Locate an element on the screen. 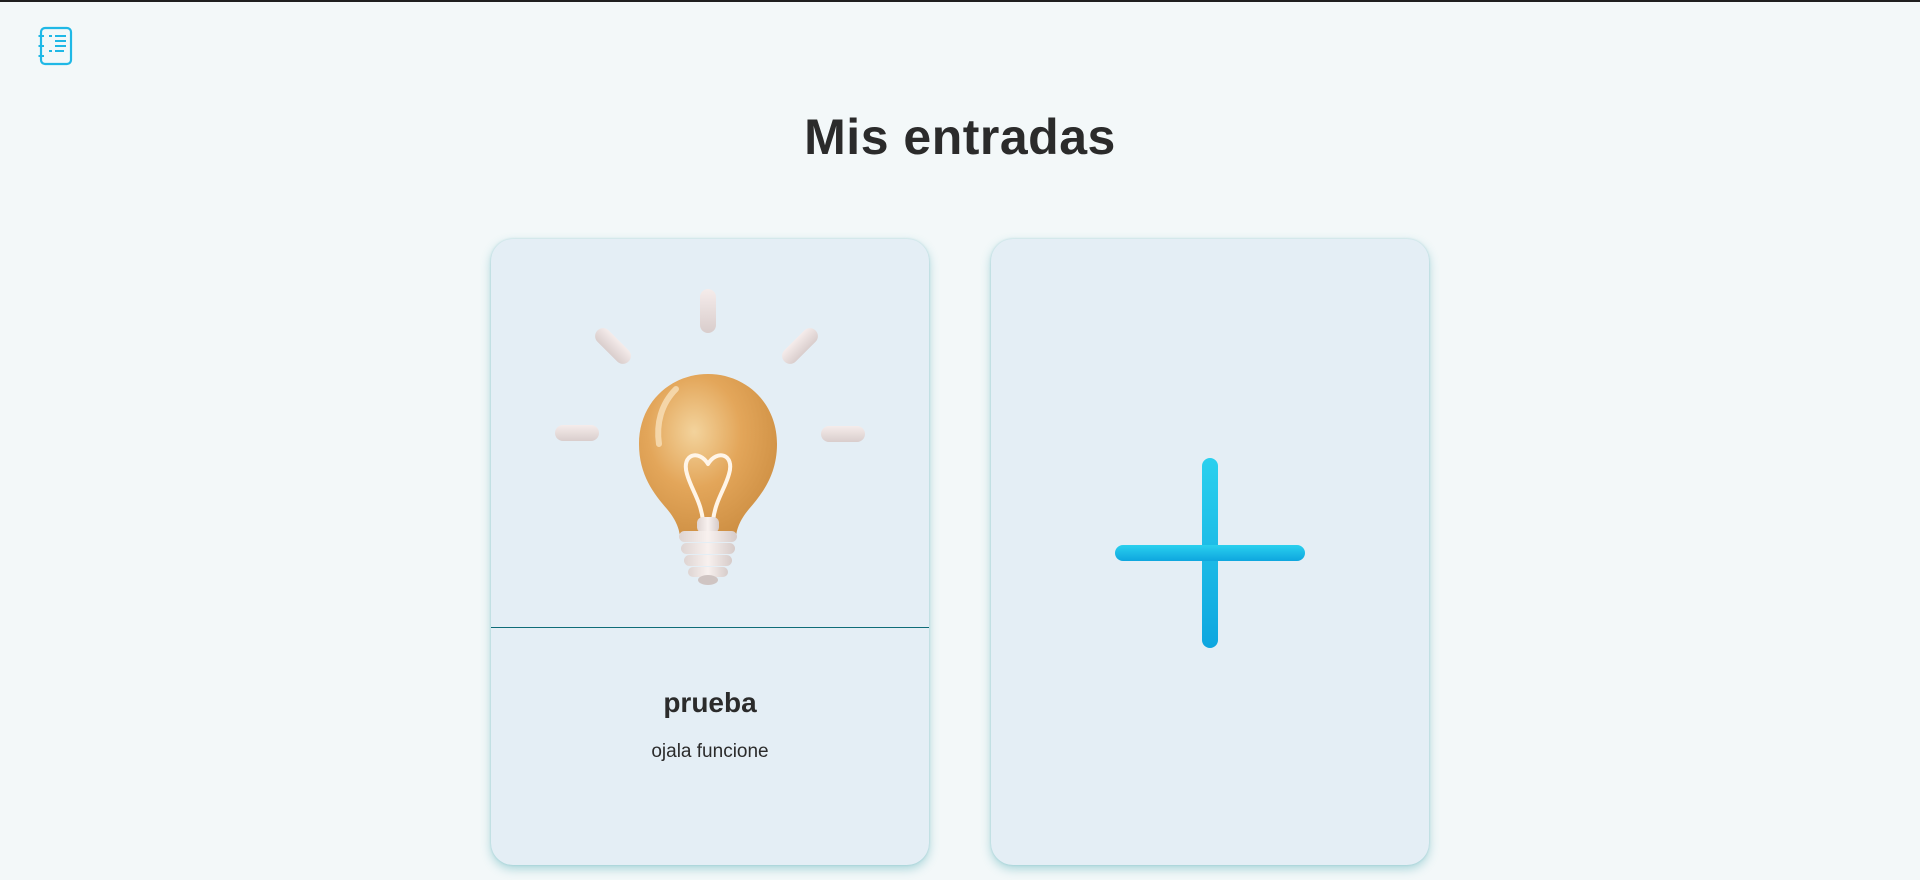  top-border is located at coordinates (960, 1).